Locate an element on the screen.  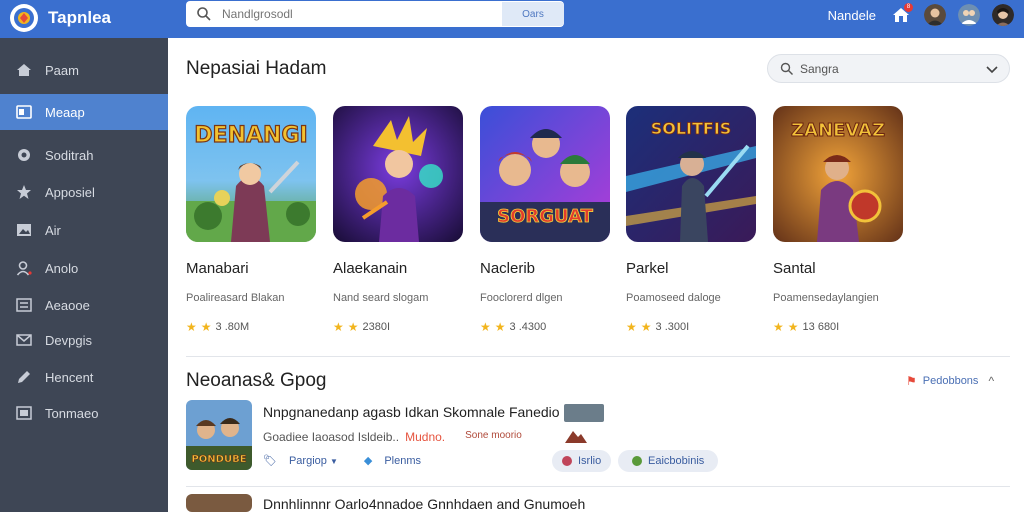
featured-section-title: Nepasiai Hadam is located at coordinates (256, 68).